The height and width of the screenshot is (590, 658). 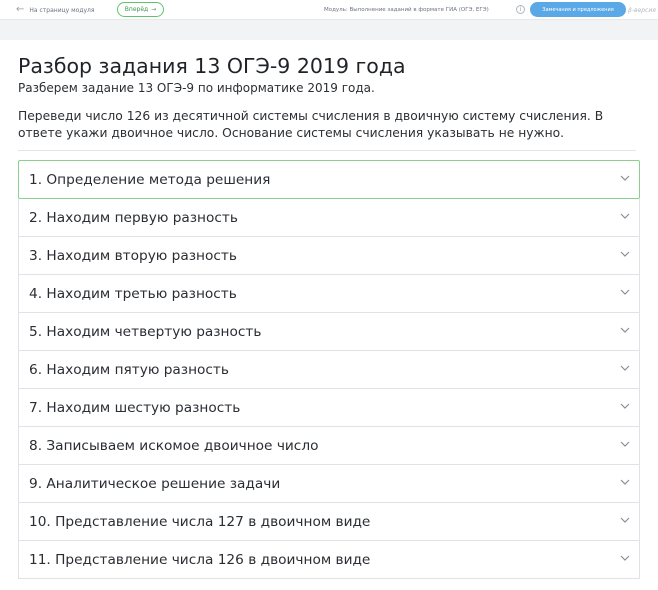 I want to click on accordion-item-label: 5. Находим четвертую разность, so click(x=145, y=331).